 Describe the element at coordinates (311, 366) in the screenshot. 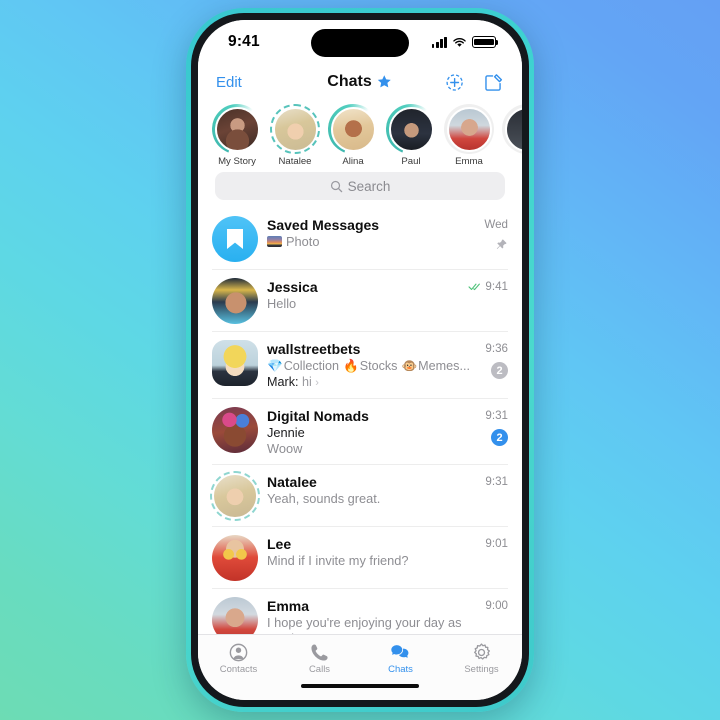

I see `topic-label: Collection` at that location.